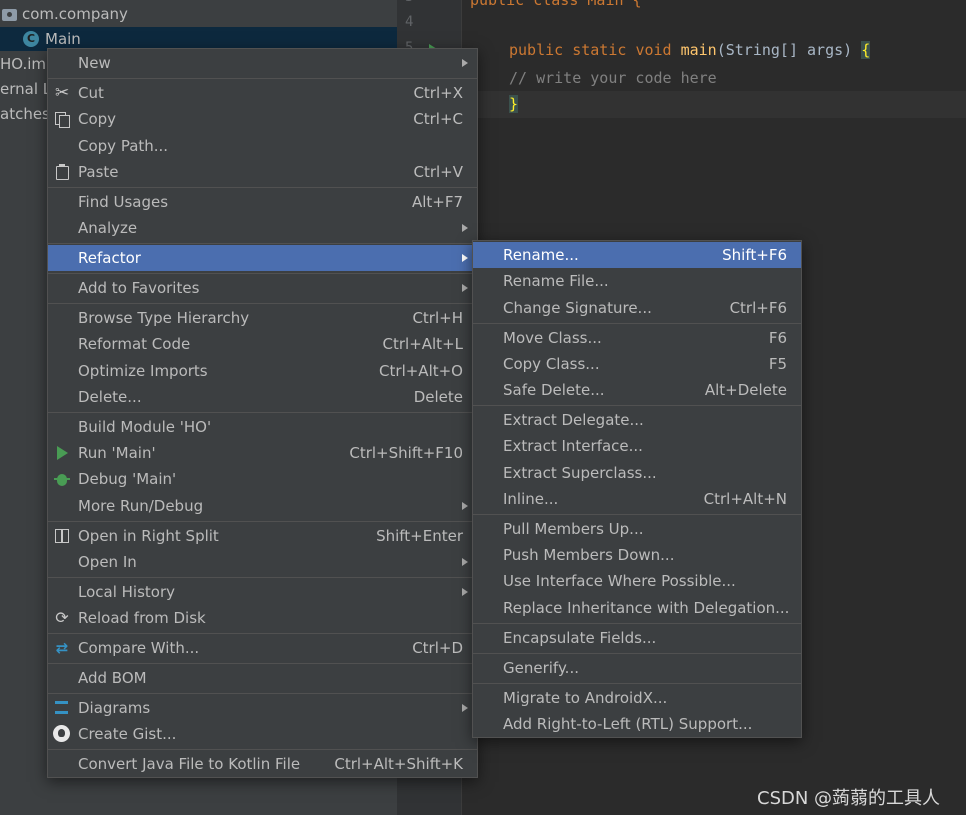 This screenshot has width=966, height=815. I want to click on copy-icon, so click(62, 119).